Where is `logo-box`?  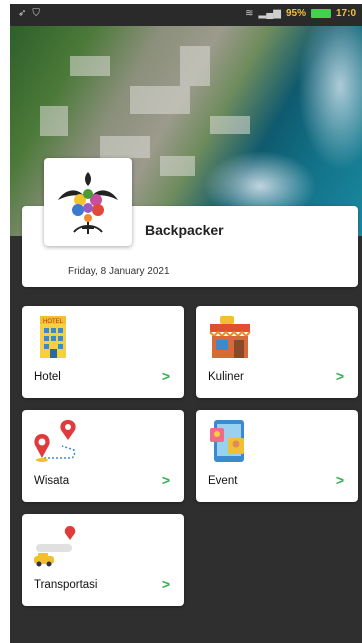 logo-box is located at coordinates (88, 202).